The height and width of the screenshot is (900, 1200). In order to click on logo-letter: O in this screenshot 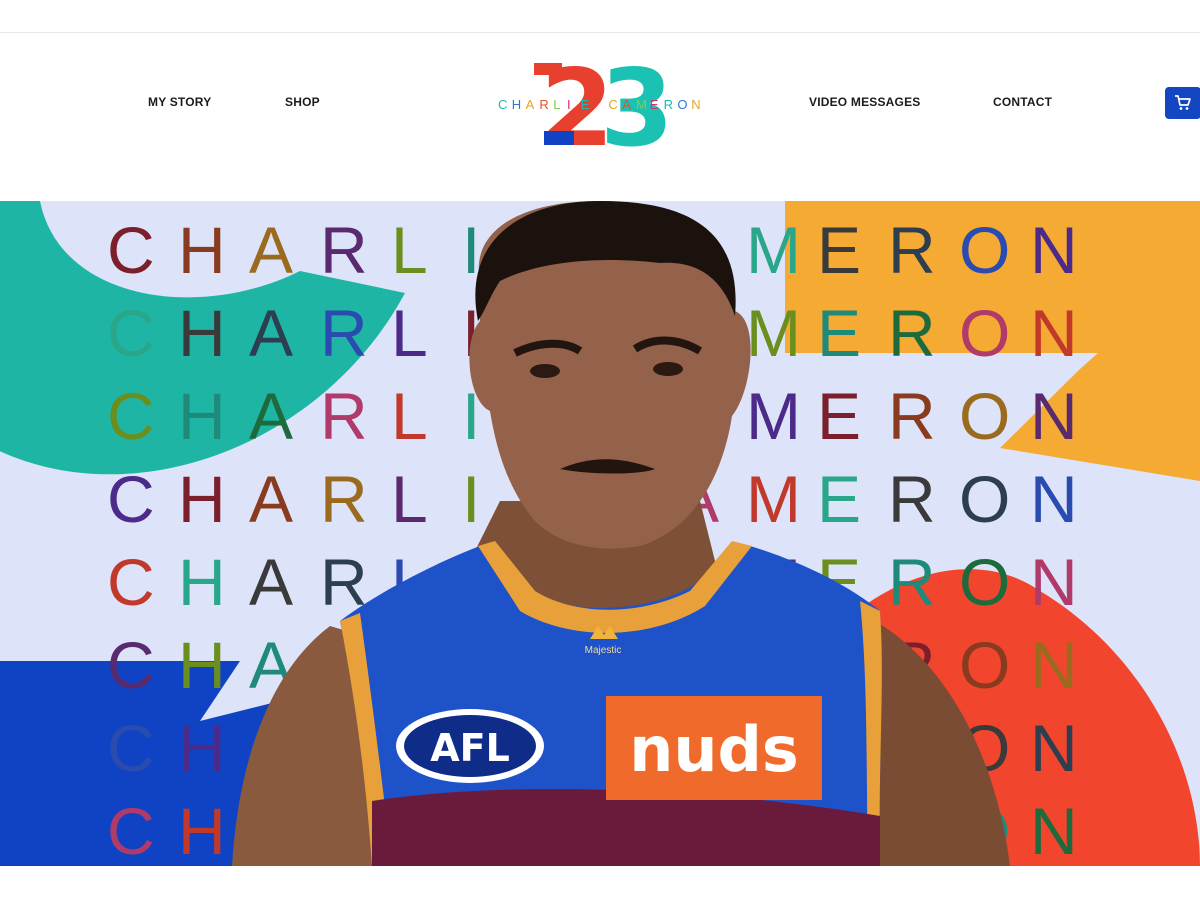, I will do `click(682, 104)`.